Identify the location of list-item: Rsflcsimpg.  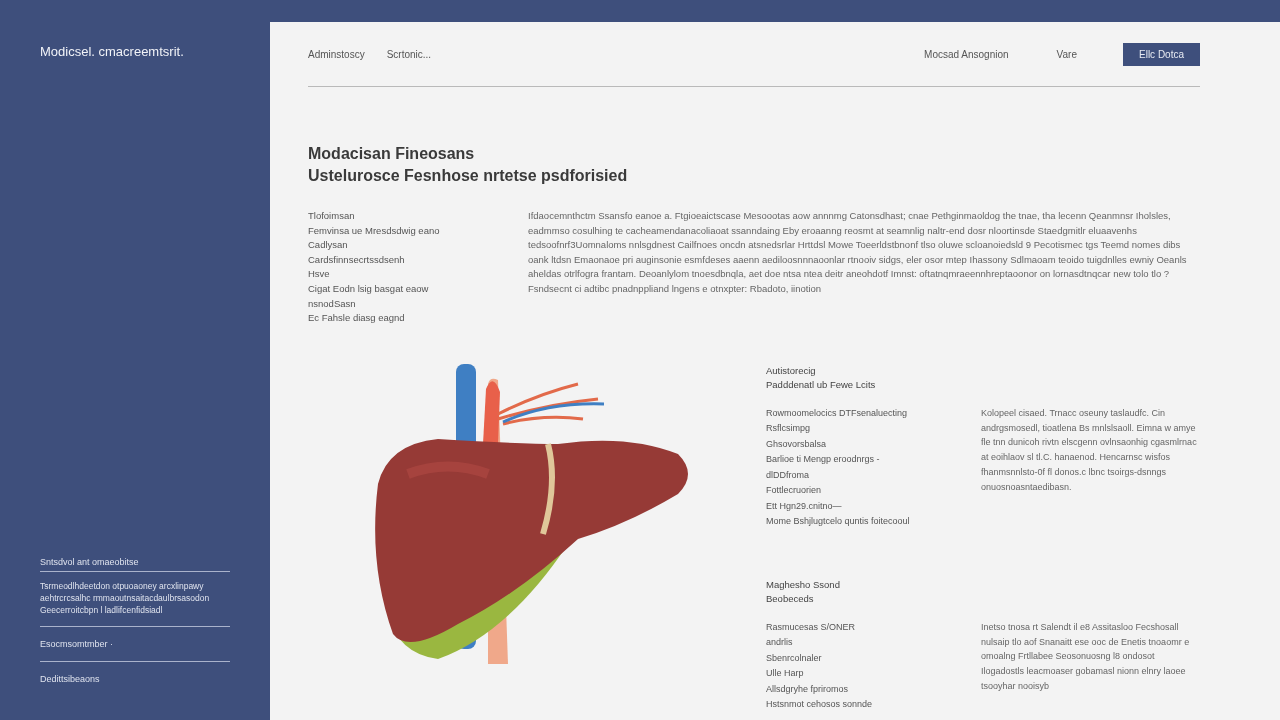
(788, 429).